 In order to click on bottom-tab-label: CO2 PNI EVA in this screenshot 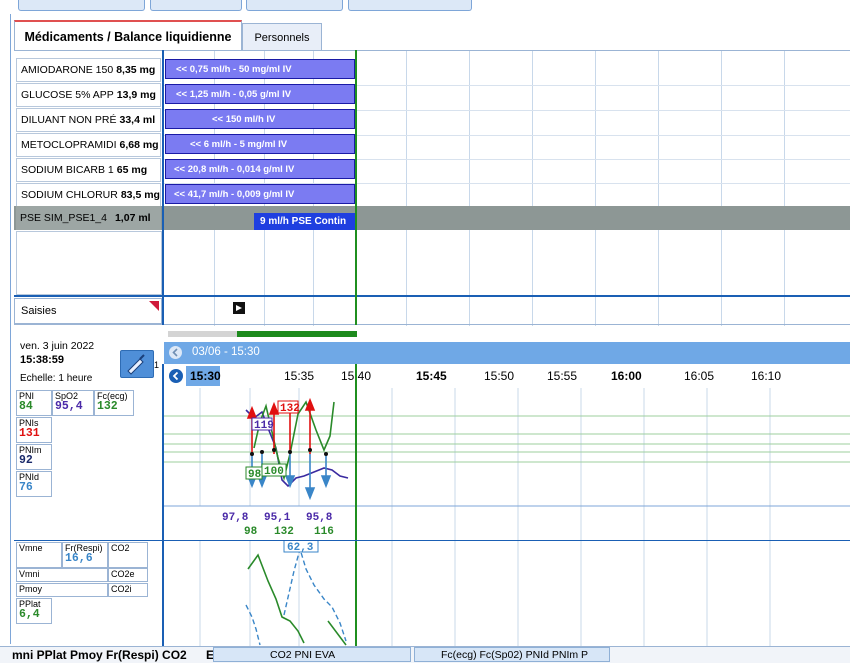, I will do `click(303, 654)`.